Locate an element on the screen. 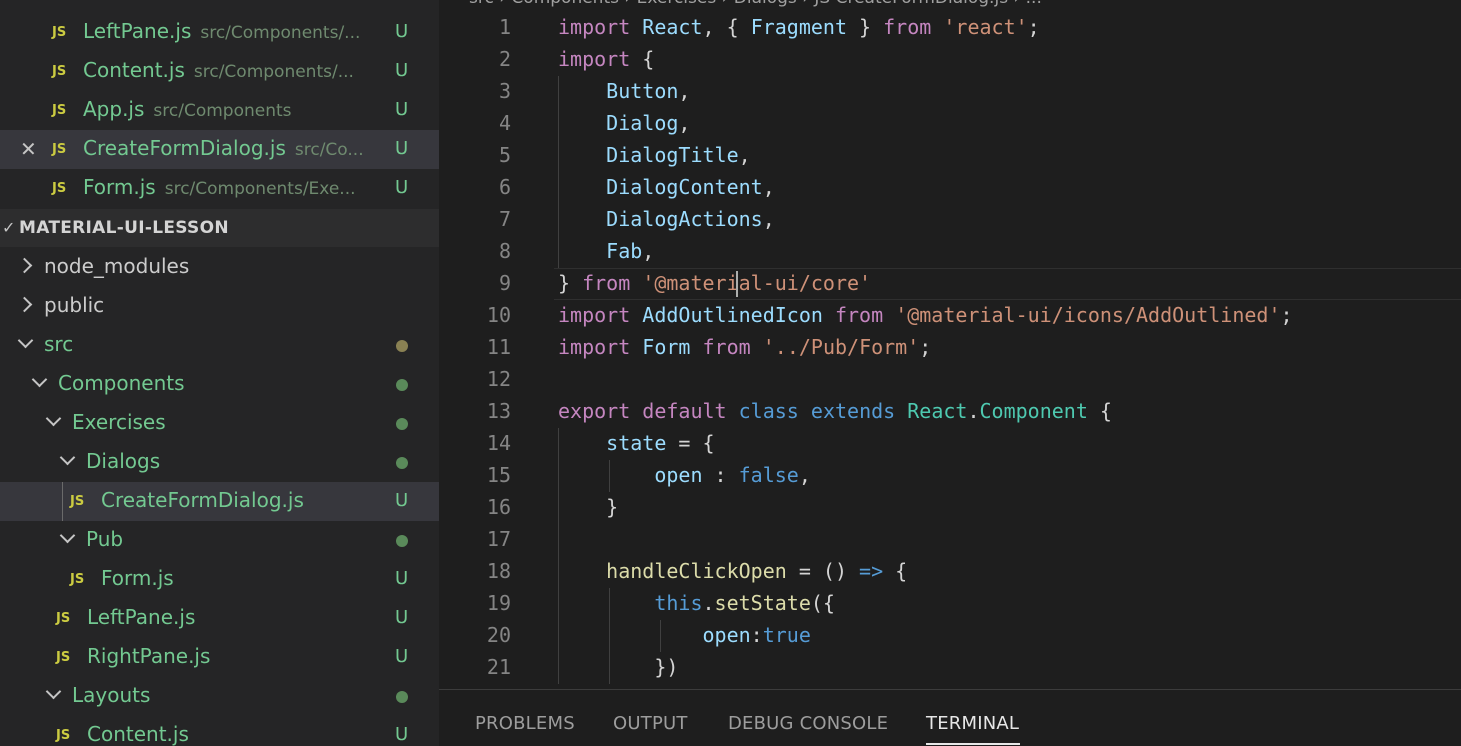 This screenshot has width=1461, height=746. tree-folder-layouts: Layouts is located at coordinates (219, 696).